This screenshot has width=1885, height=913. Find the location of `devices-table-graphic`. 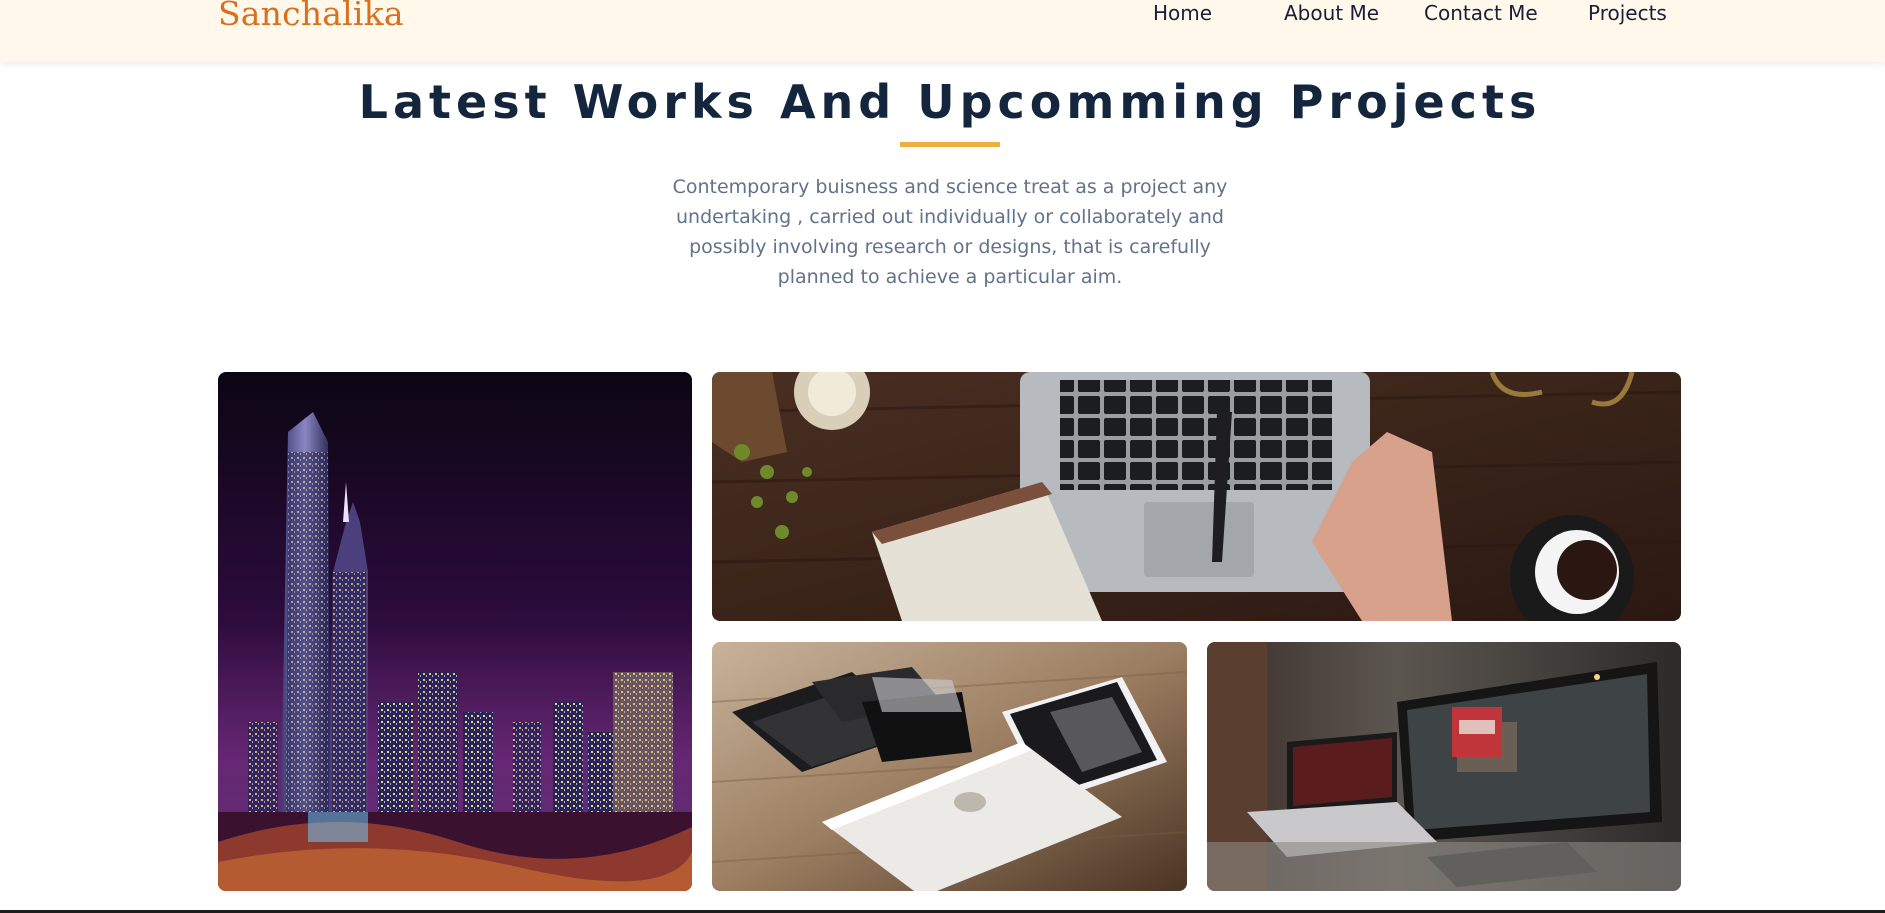

devices-table-graphic is located at coordinates (949, 766).